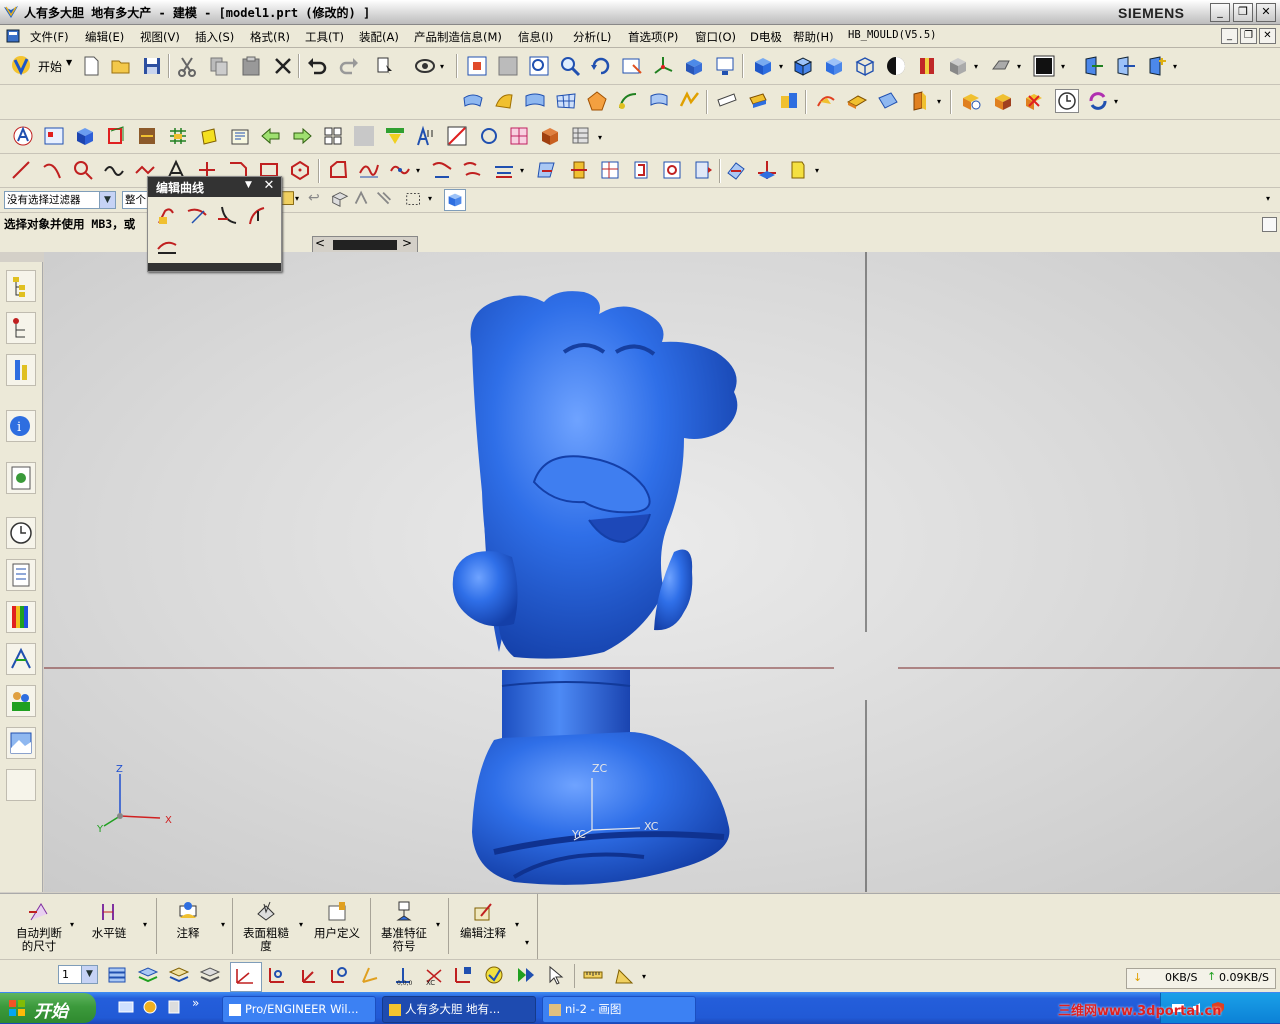 This screenshot has height=1024, width=1280. I want to click on close-button: ✕, so click(1266, 12).